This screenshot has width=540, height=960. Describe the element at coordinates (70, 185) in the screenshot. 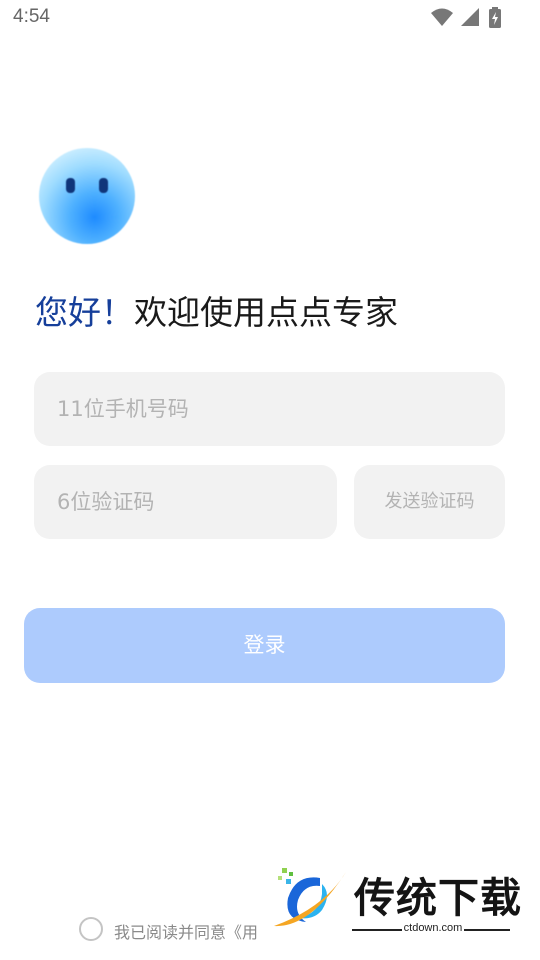

I see `mascot-left-eye` at that location.